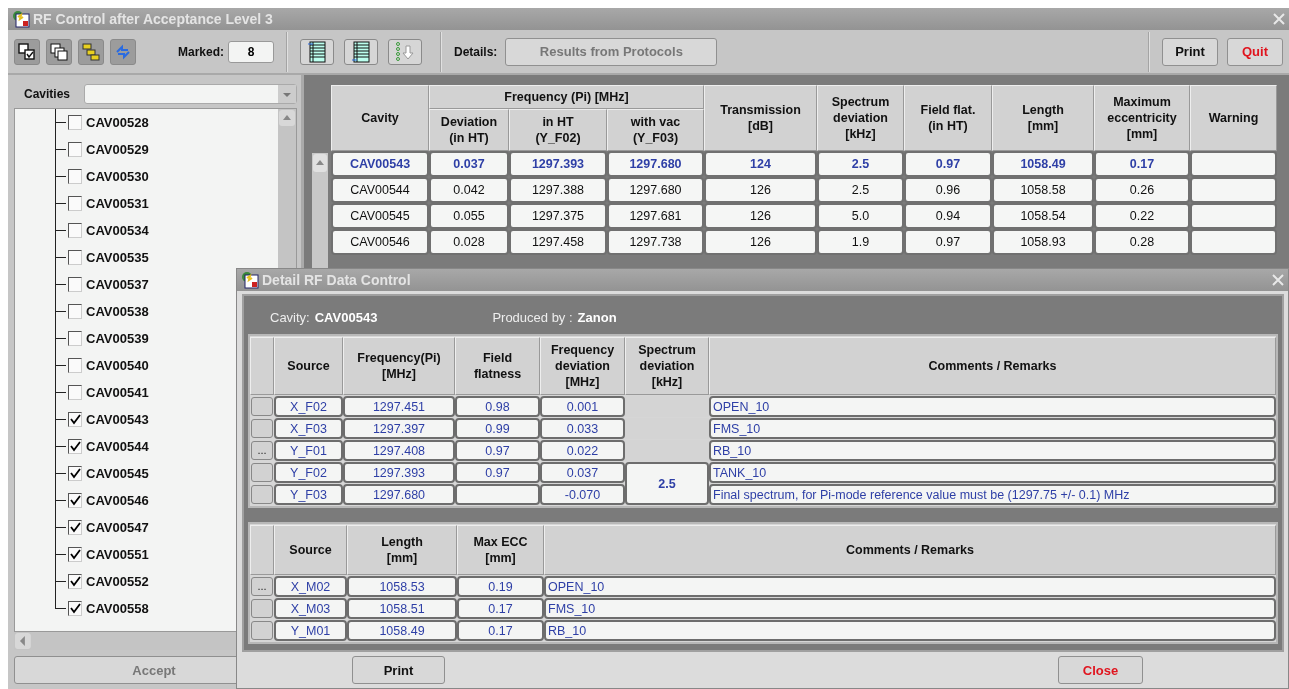  Describe the element at coordinates (582, 366) in the screenshot. I see `column-header: Frequency deviation [MHz]` at that location.